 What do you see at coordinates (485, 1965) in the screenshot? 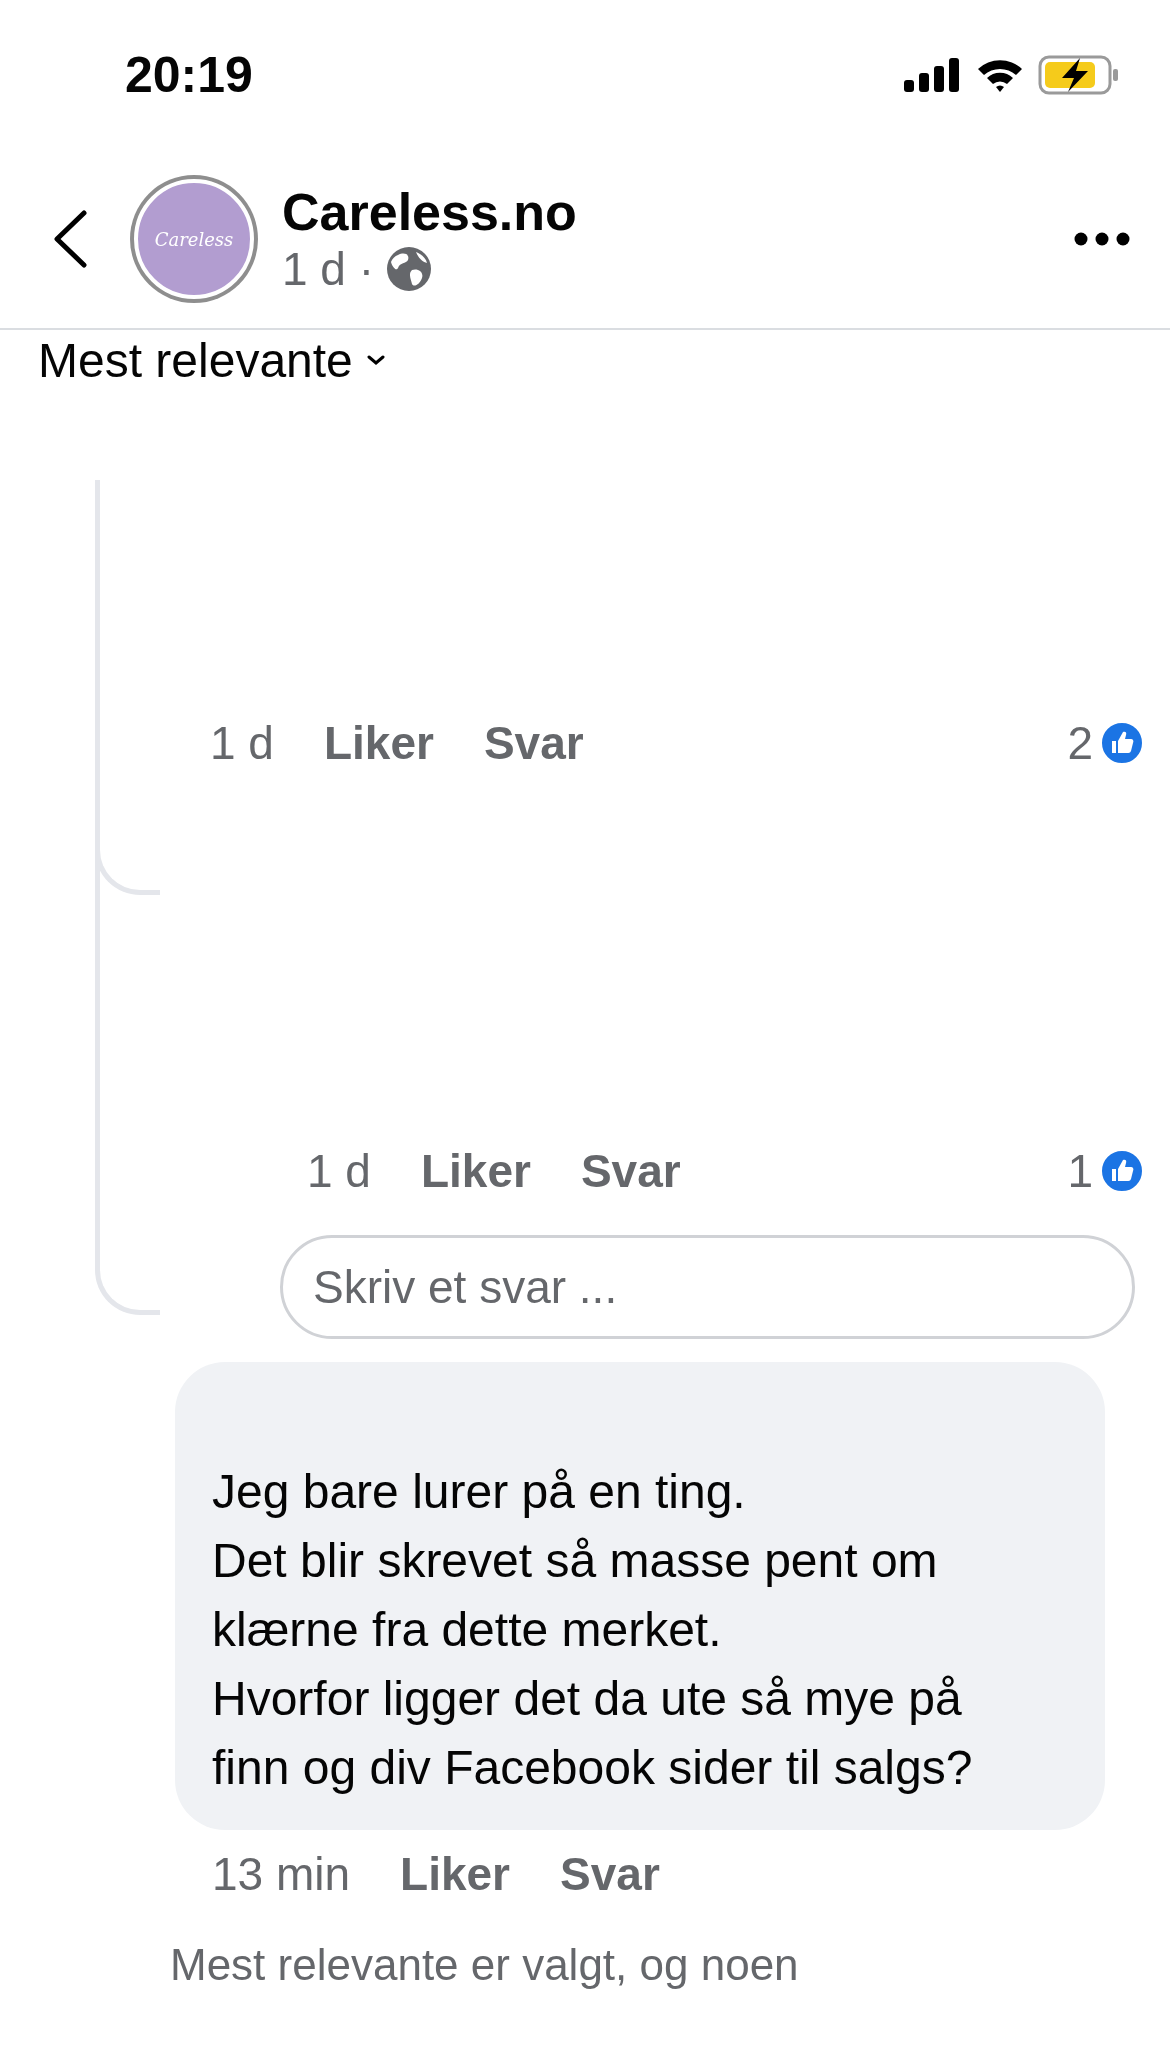
I see `filter-note: Mest relevante er valgt, og noen` at bounding box center [485, 1965].